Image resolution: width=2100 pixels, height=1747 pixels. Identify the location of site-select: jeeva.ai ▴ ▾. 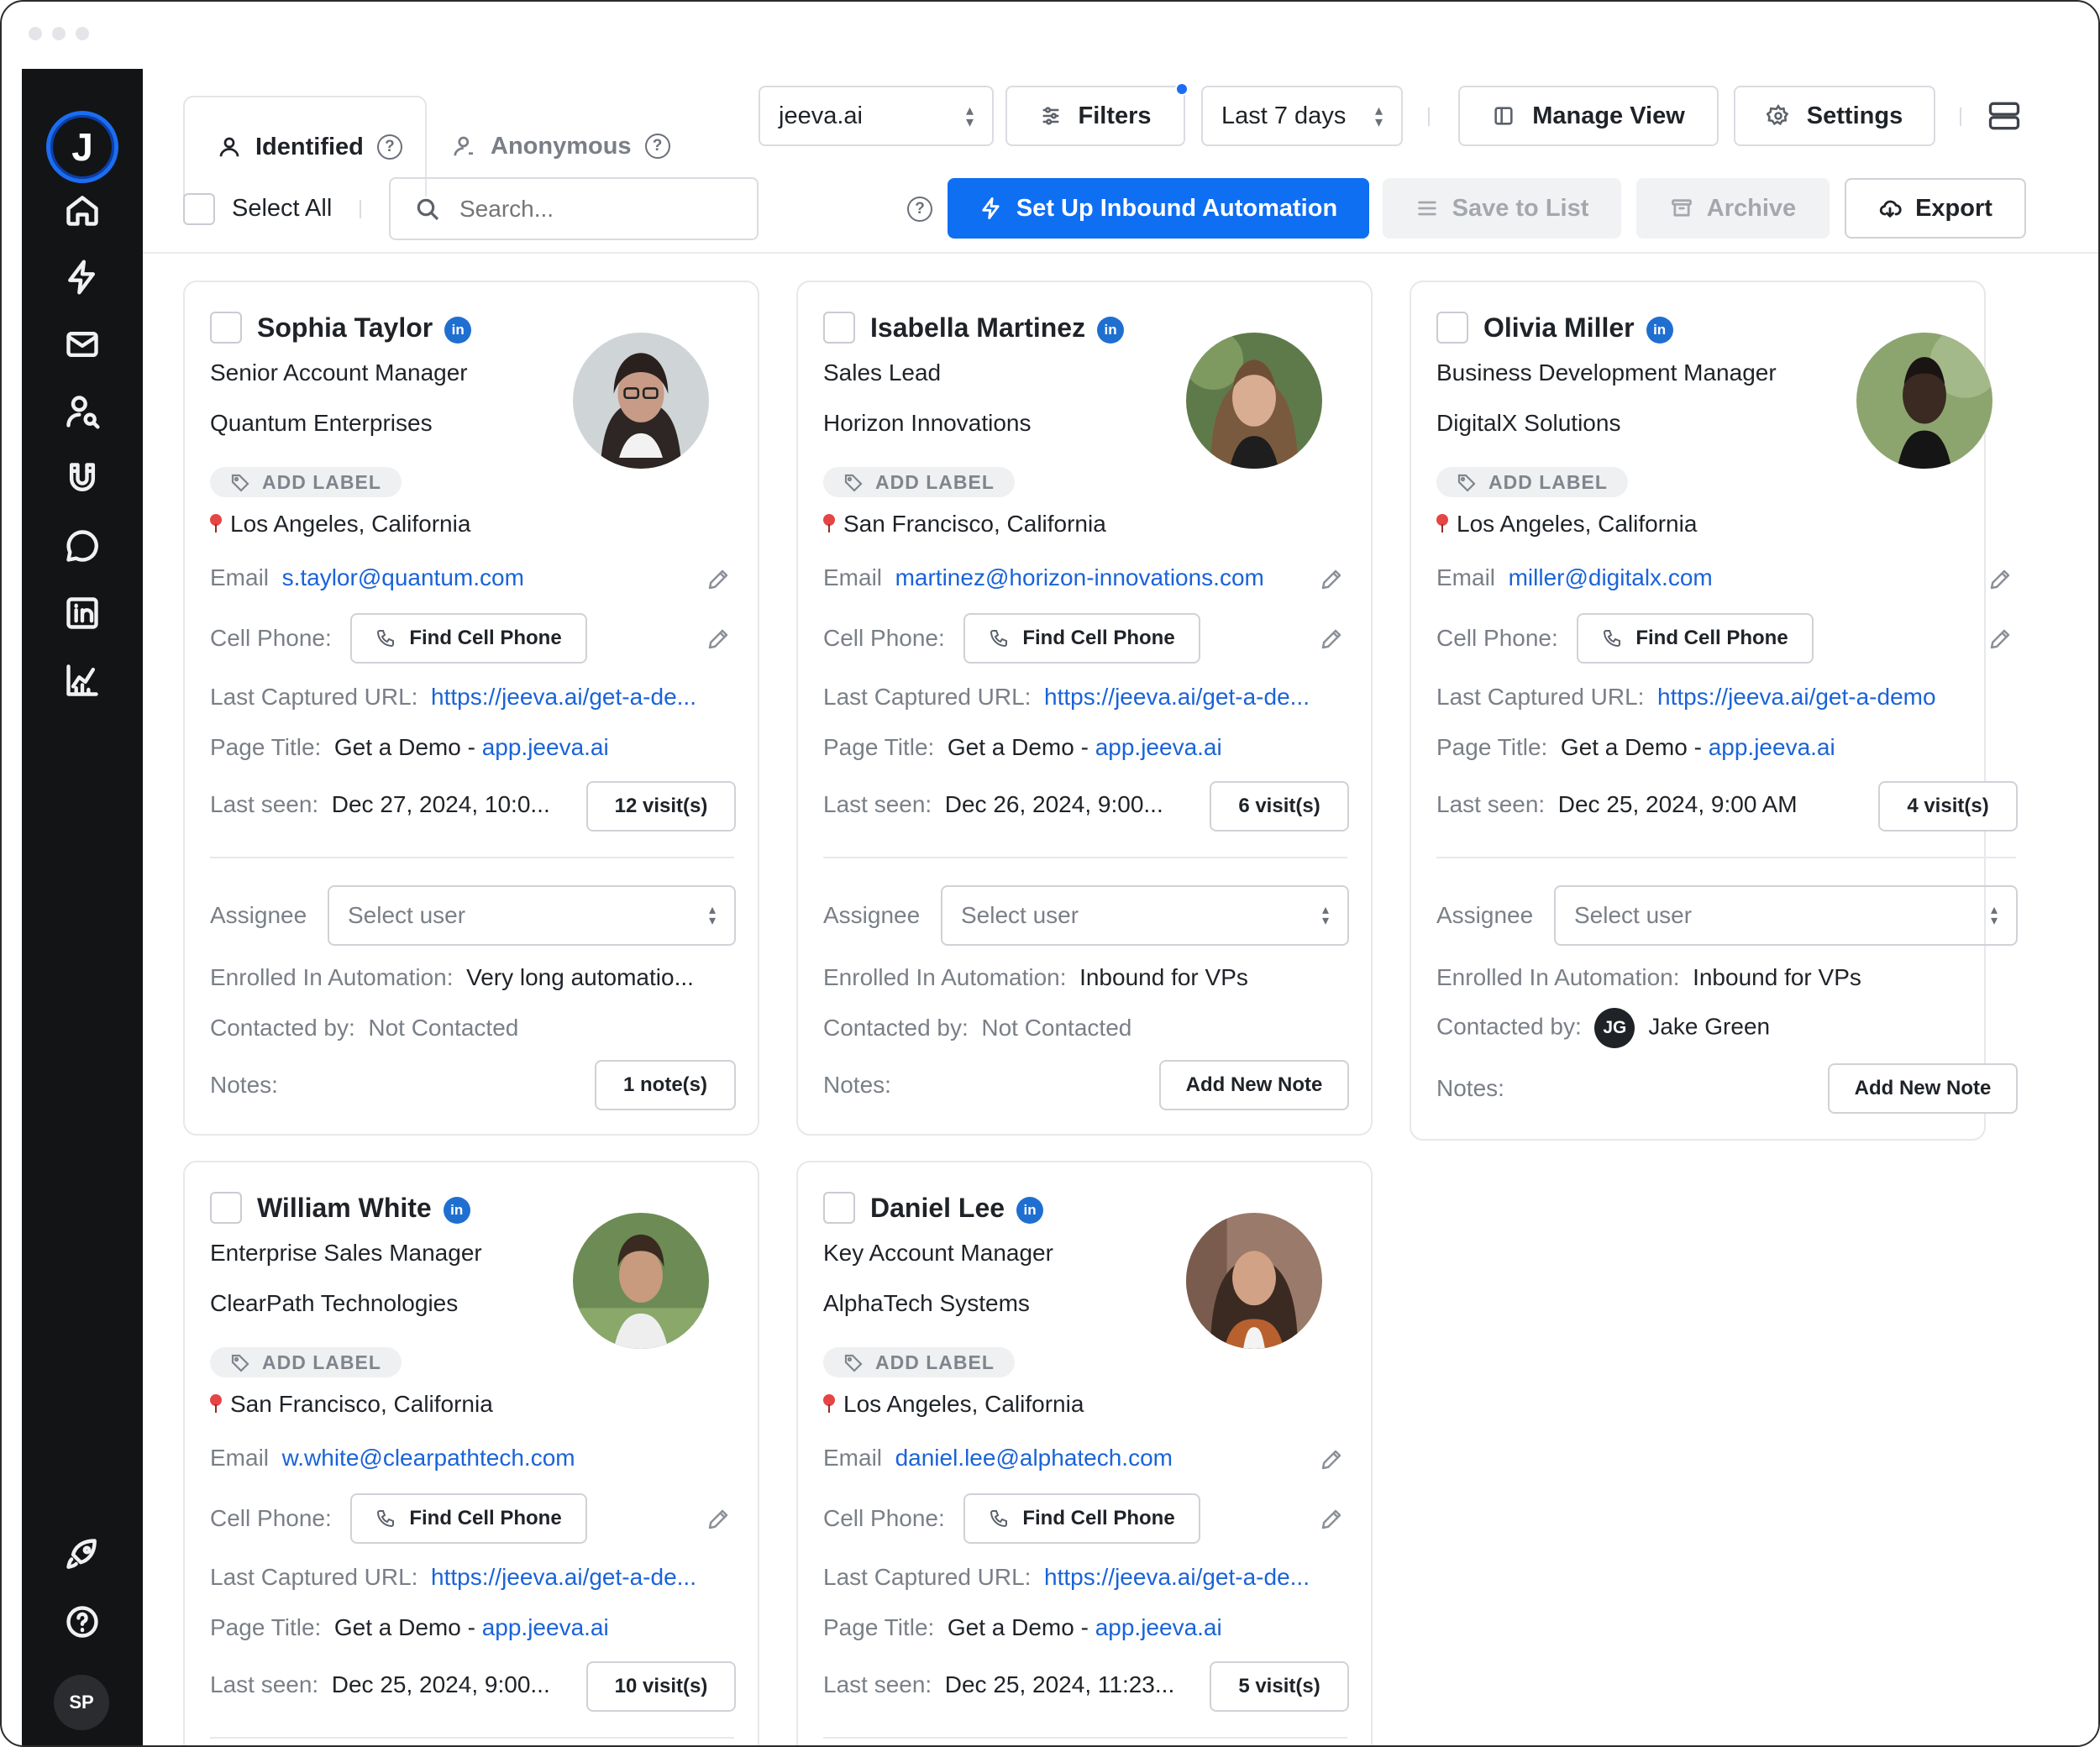
(876, 116).